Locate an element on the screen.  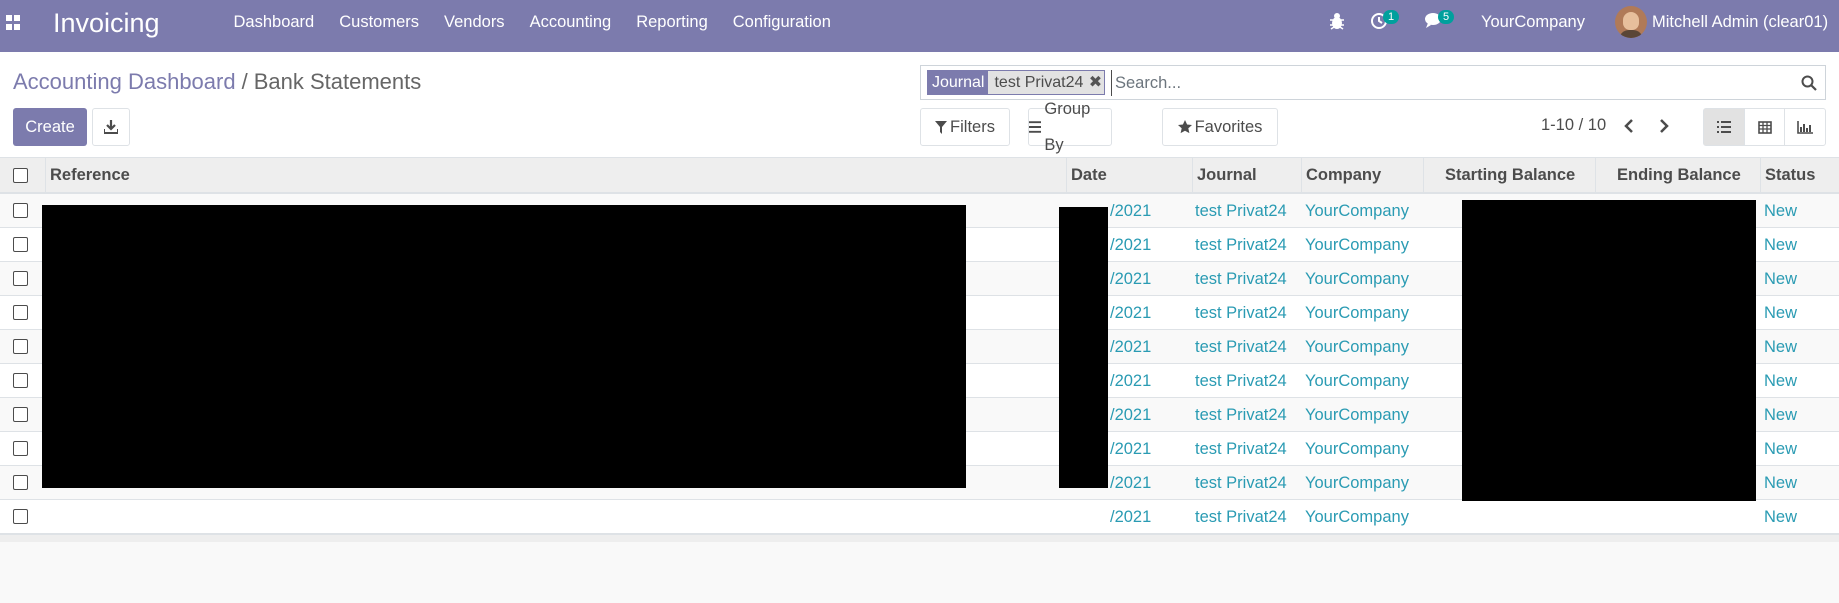
menu-item-customers: Customers is located at coordinates (379, 26).